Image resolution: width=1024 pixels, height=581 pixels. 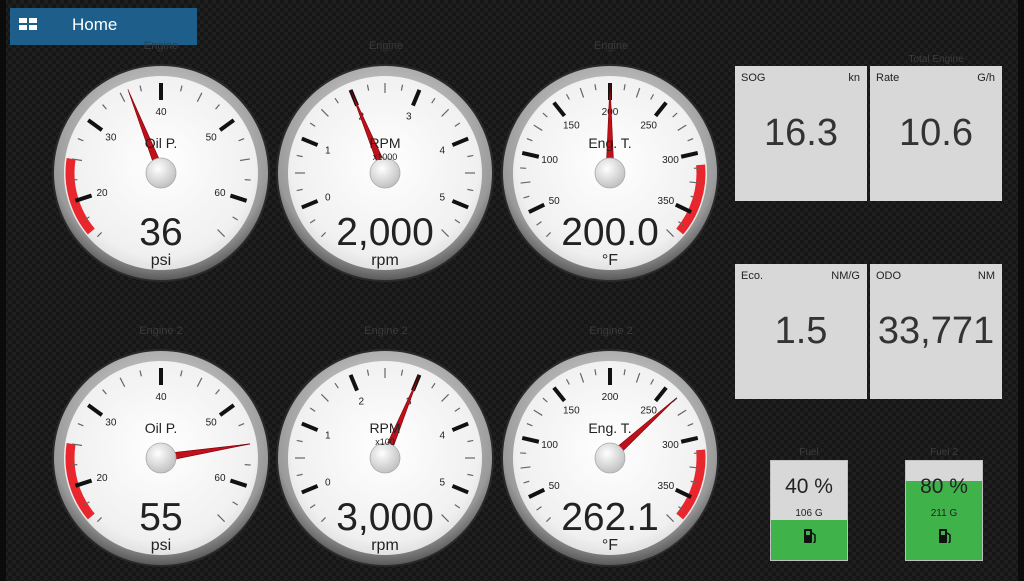 I want to click on fuel-title: Fuel 2, so click(x=944, y=452).